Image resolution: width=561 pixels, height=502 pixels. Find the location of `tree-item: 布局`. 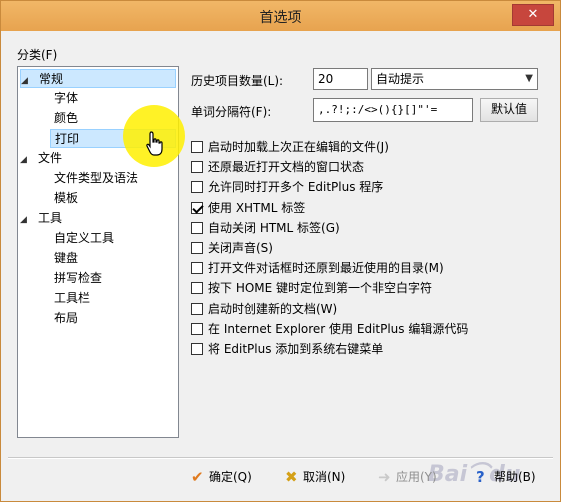

tree-item: 布局 is located at coordinates (66, 318).